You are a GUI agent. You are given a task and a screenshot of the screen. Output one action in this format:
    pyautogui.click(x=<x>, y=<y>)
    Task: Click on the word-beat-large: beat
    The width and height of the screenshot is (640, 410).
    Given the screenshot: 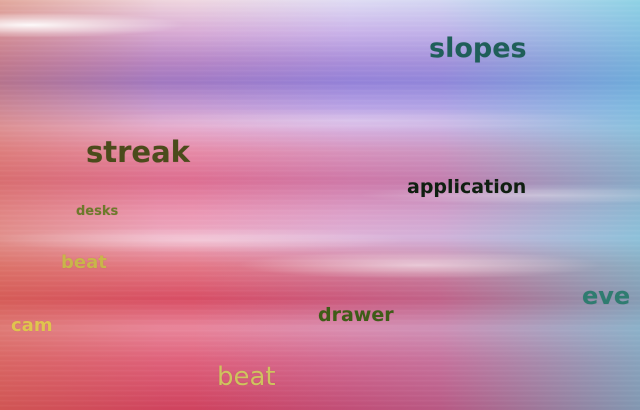 What is the action you would take?
    pyautogui.click(x=246, y=377)
    